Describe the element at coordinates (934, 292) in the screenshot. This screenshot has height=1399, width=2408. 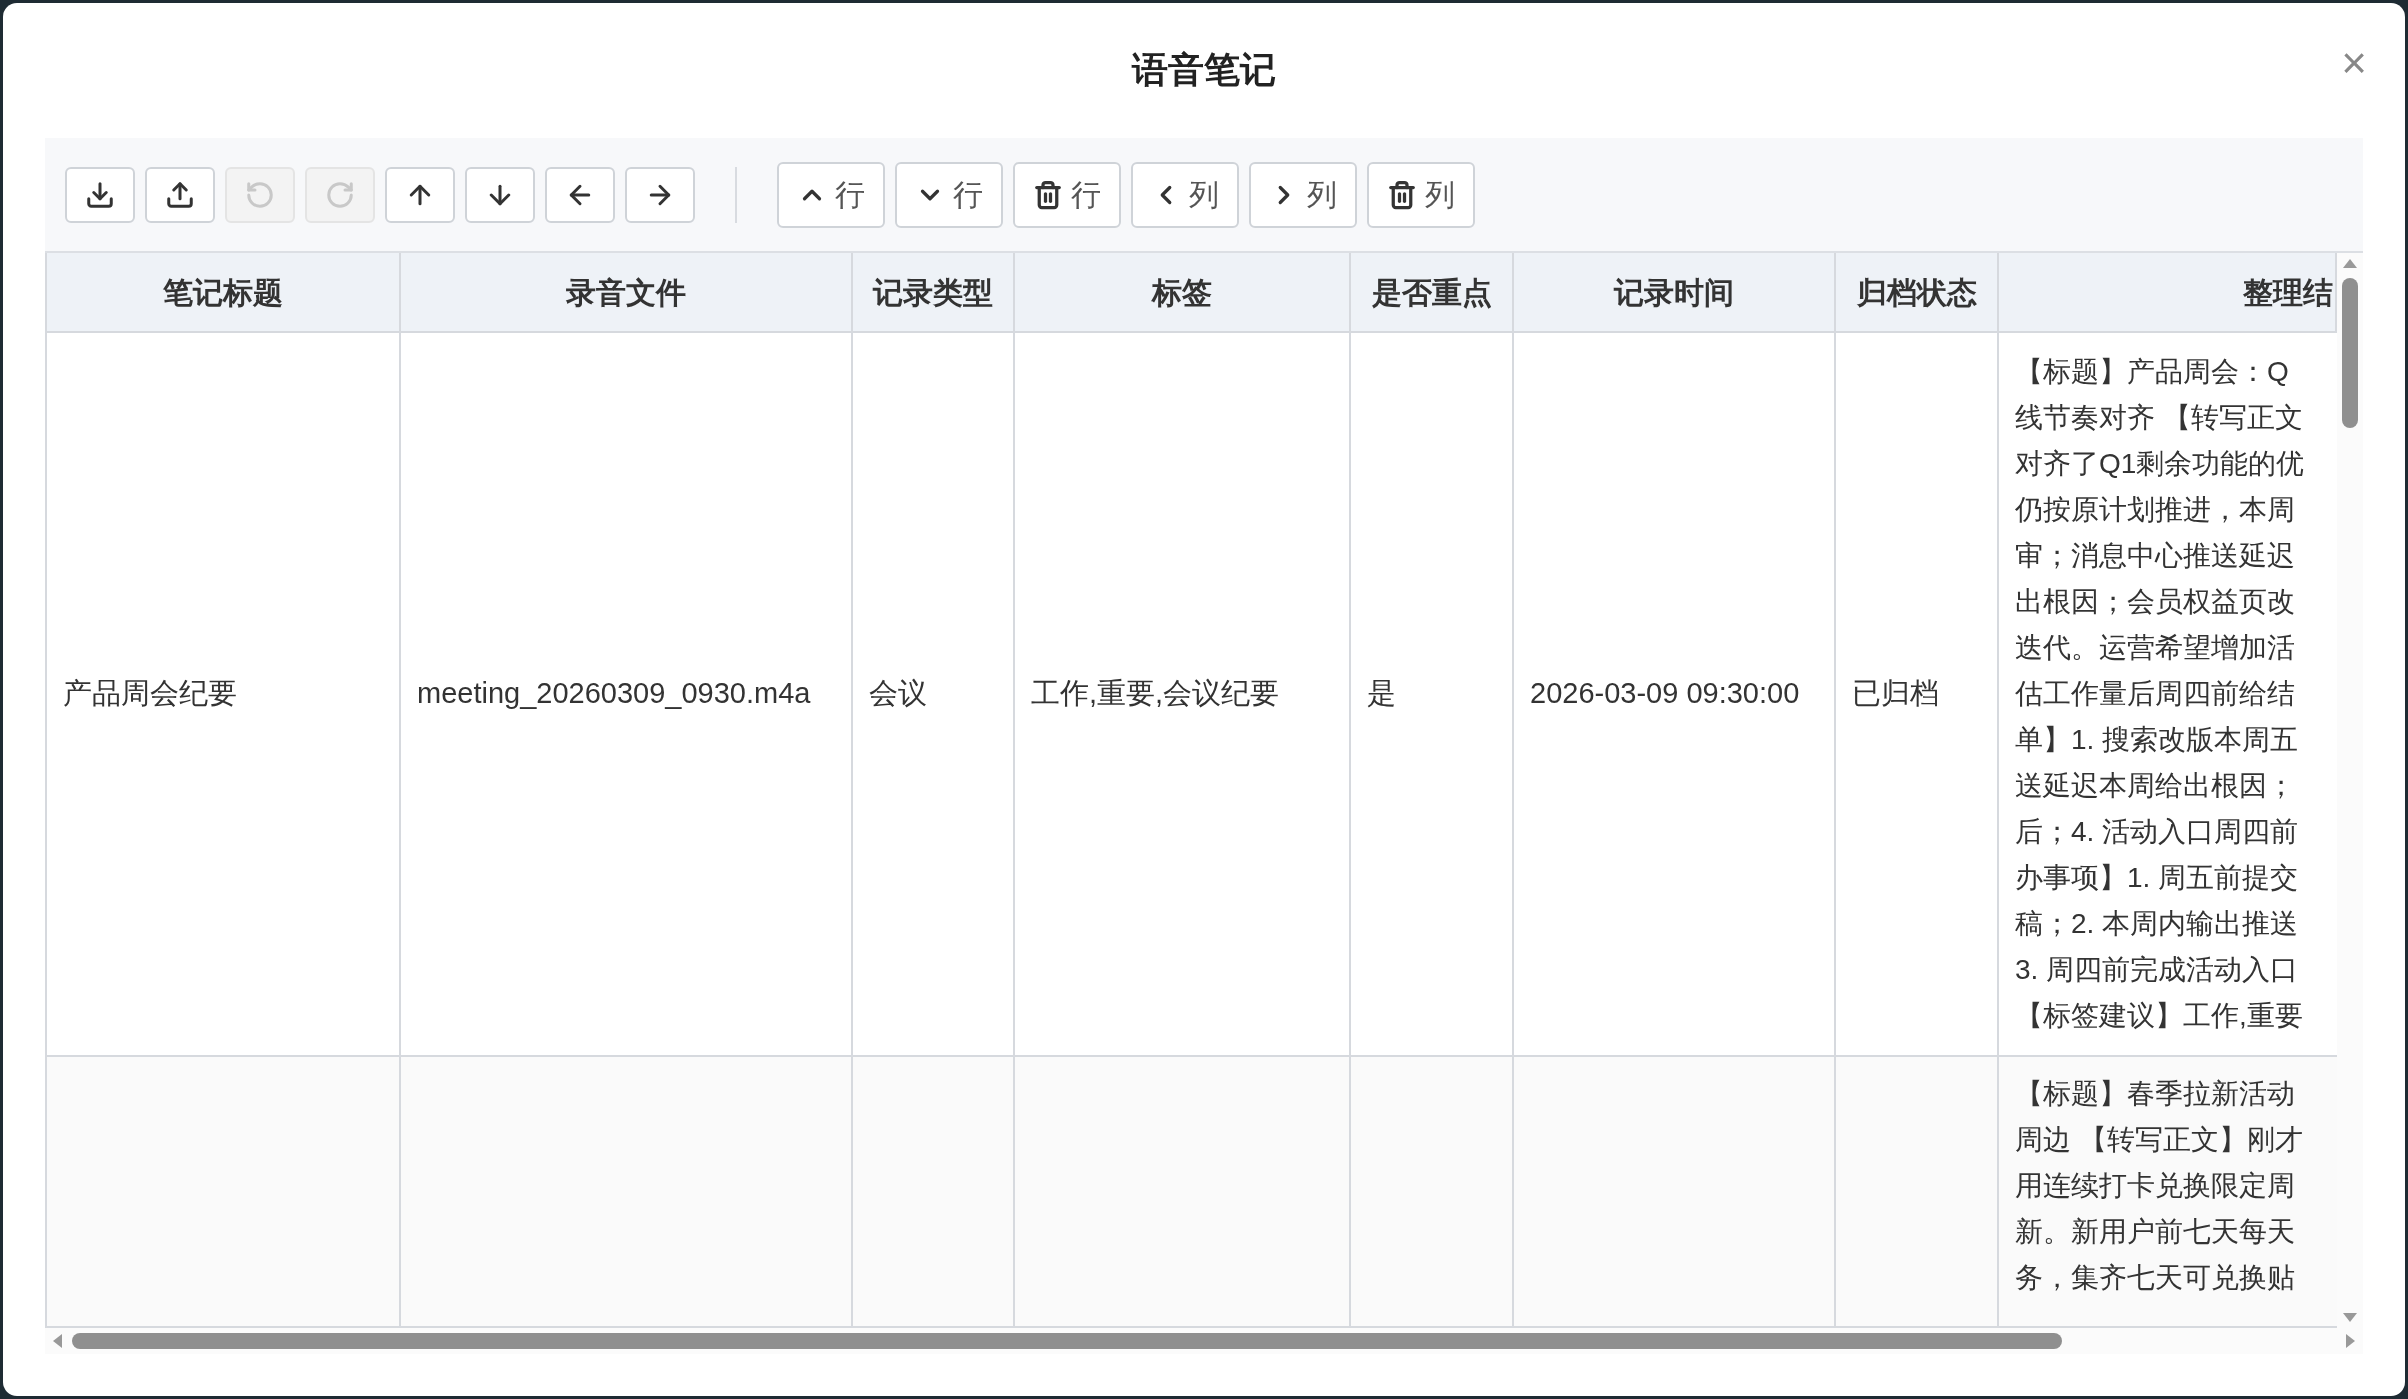
I see `column-header: 记录类型` at that location.